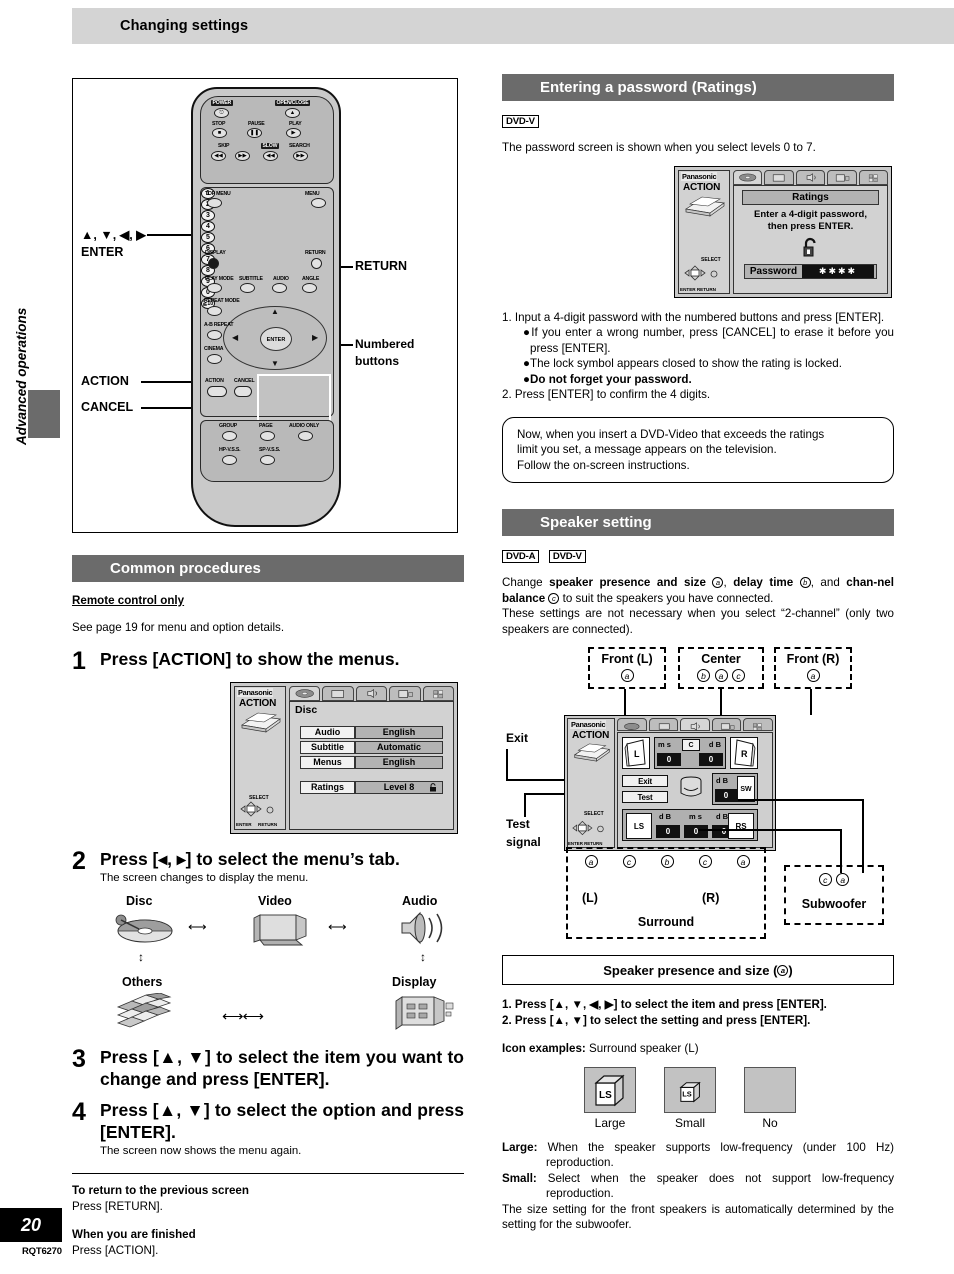  Describe the element at coordinates (609, 1090) in the screenshot. I see `large-speaker-icon: LS` at that location.